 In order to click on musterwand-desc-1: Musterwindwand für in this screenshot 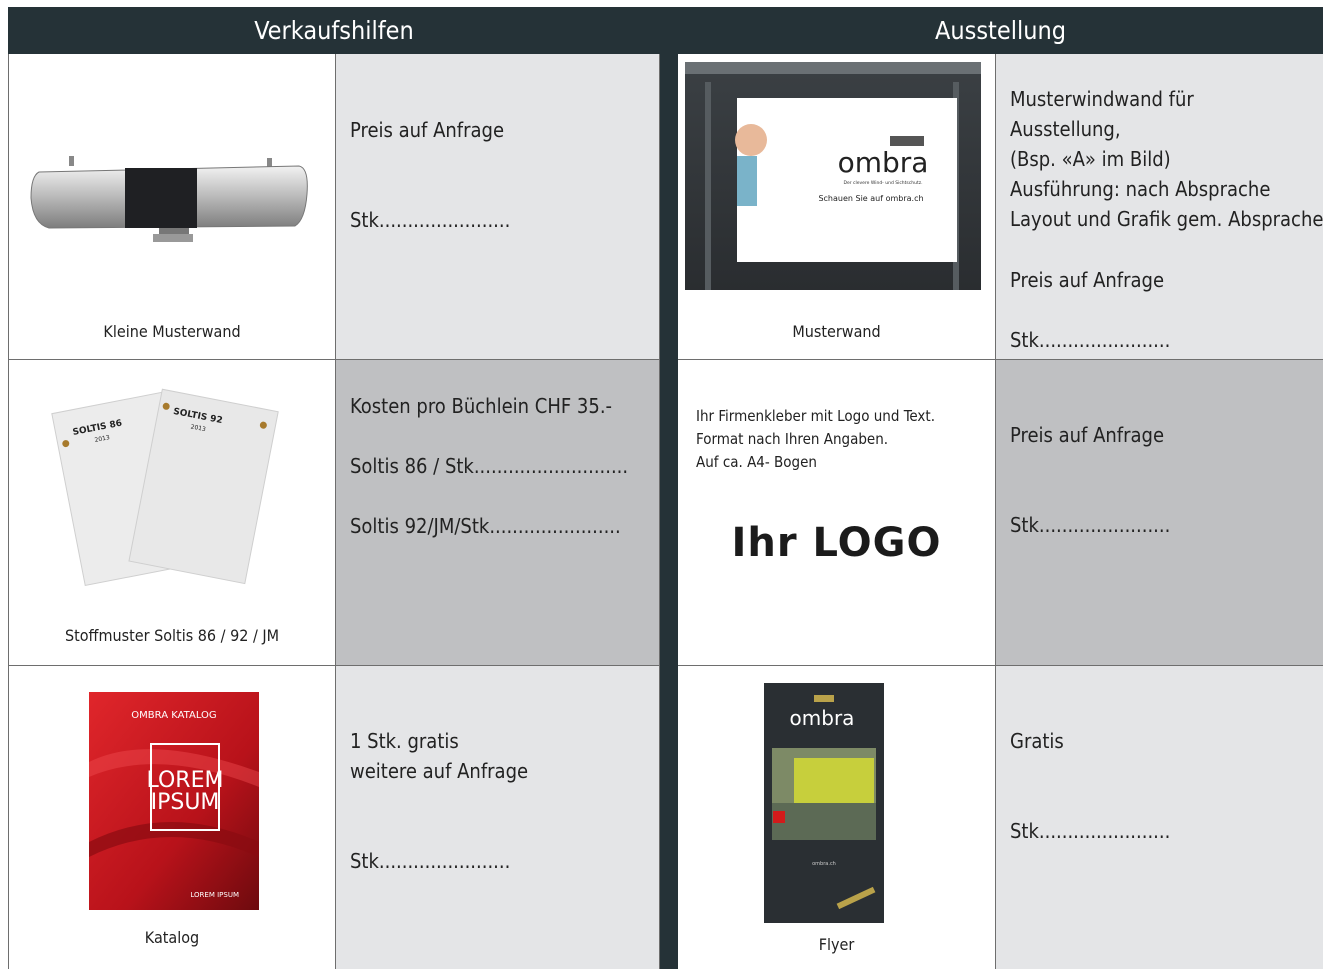, I will do `click(1102, 99)`.